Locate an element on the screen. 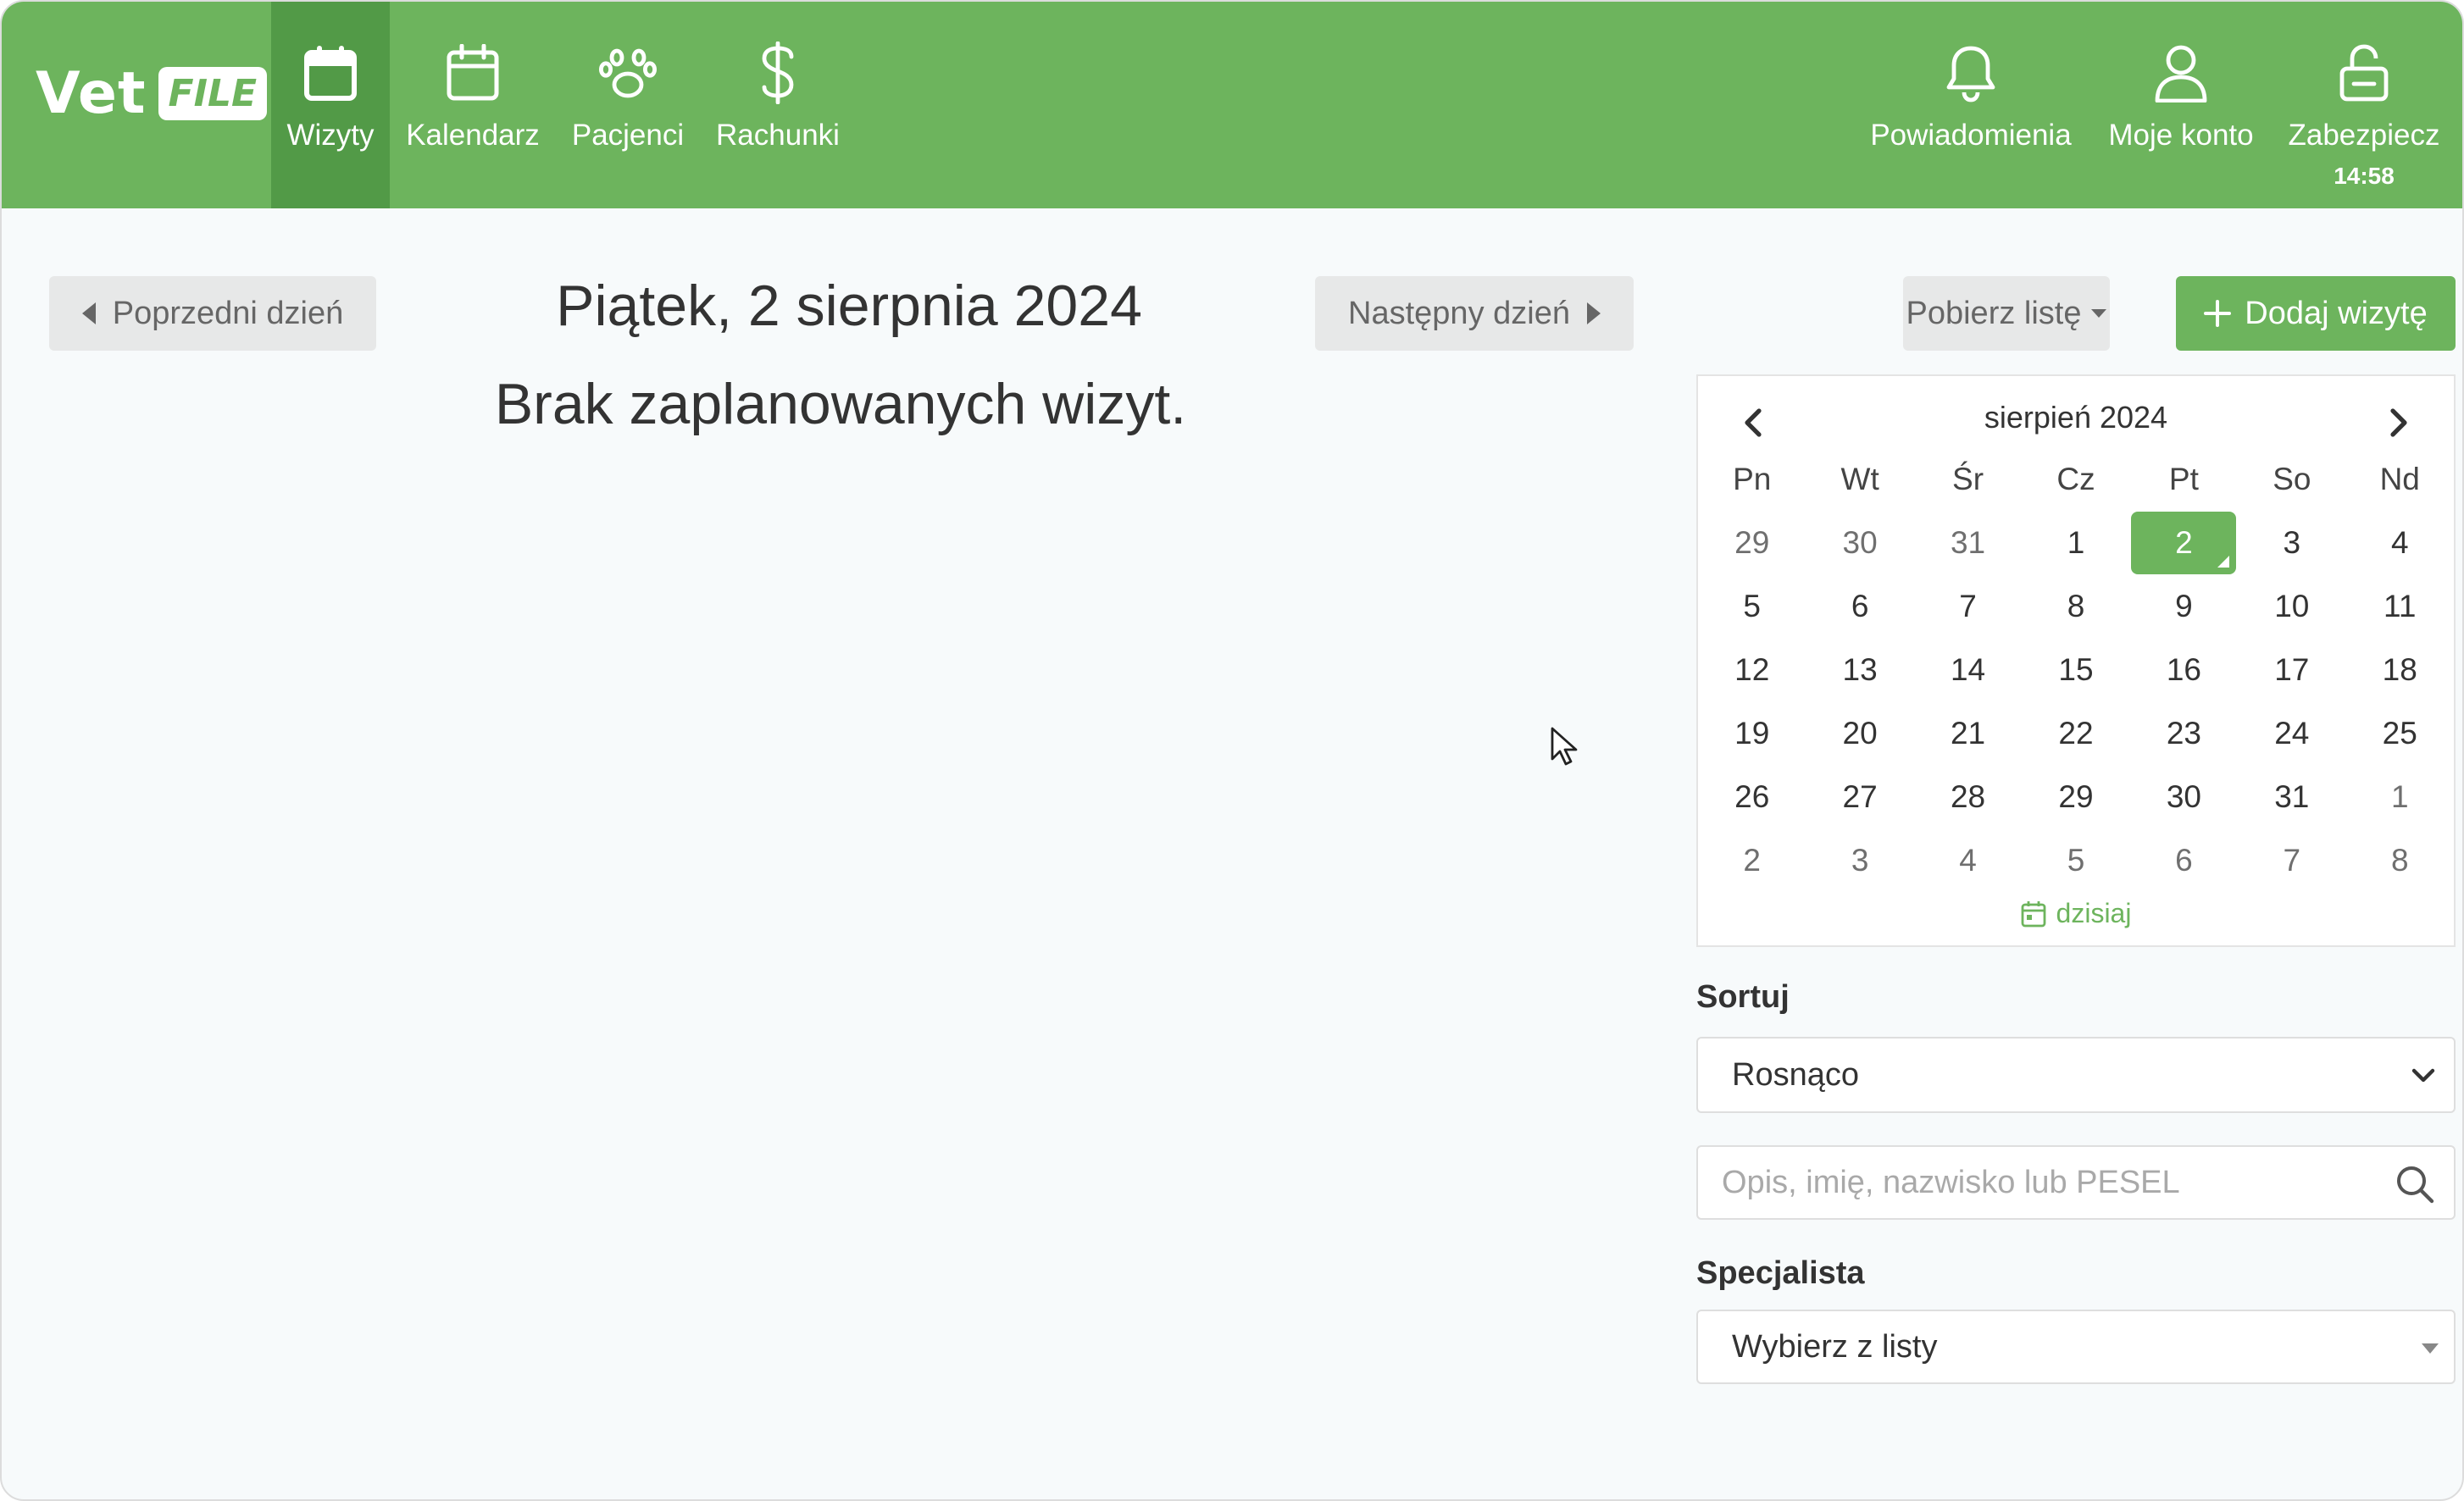 Image resolution: width=2464 pixels, height=1501 pixels. calendar-day-number: 25 is located at coordinates (2399, 732).